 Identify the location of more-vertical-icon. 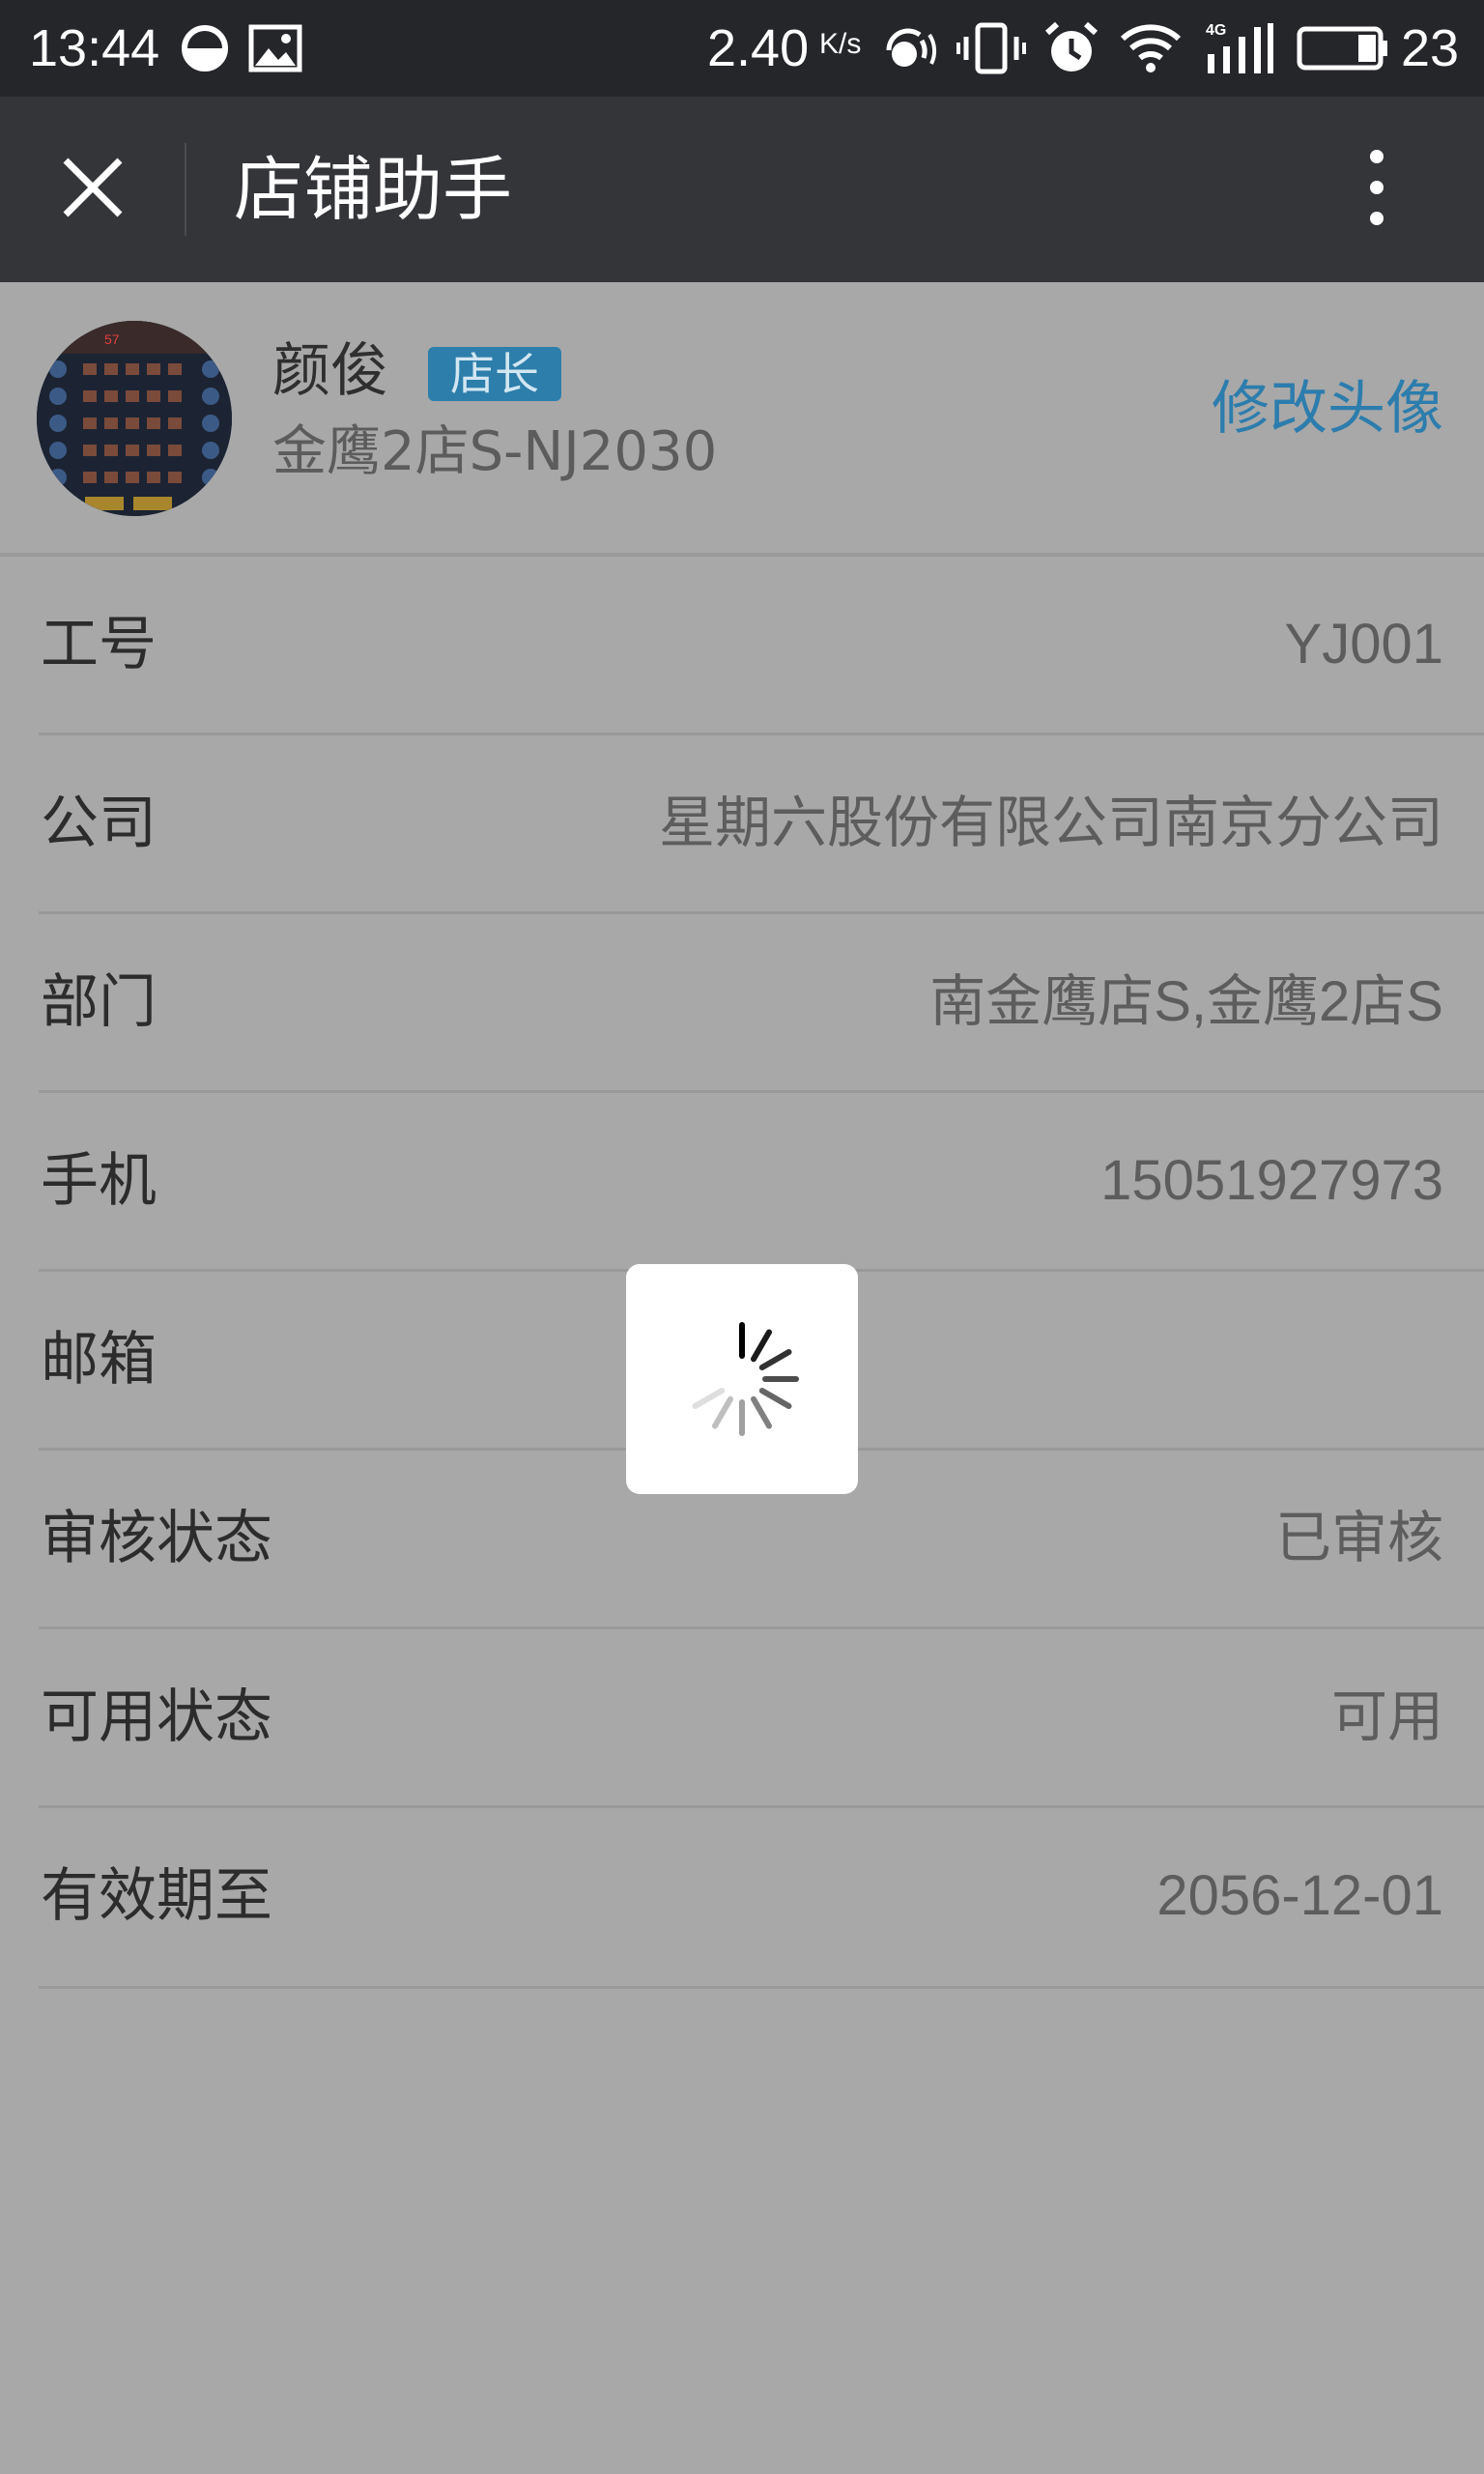
(1377, 188).